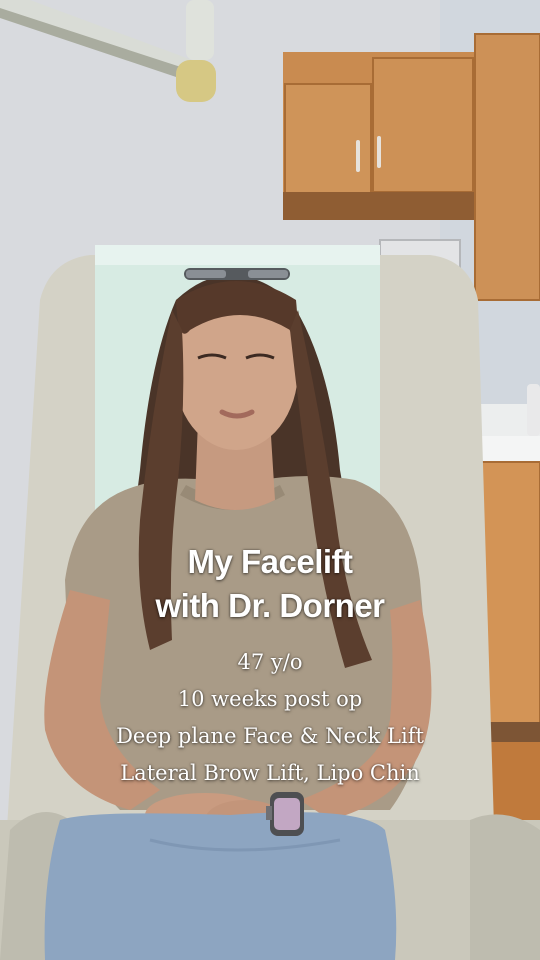 The width and height of the screenshot is (540, 960). Describe the element at coordinates (270, 699) in the screenshot. I see `post-op-text: 10 weeks post op` at that location.